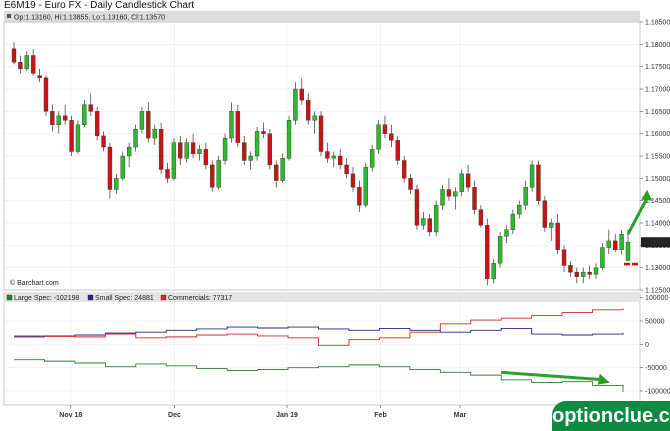 The height and width of the screenshot is (431, 670). What do you see at coordinates (656, 298) in the screenshot?
I see `cot-tick-label: 100000` at bounding box center [656, 298].